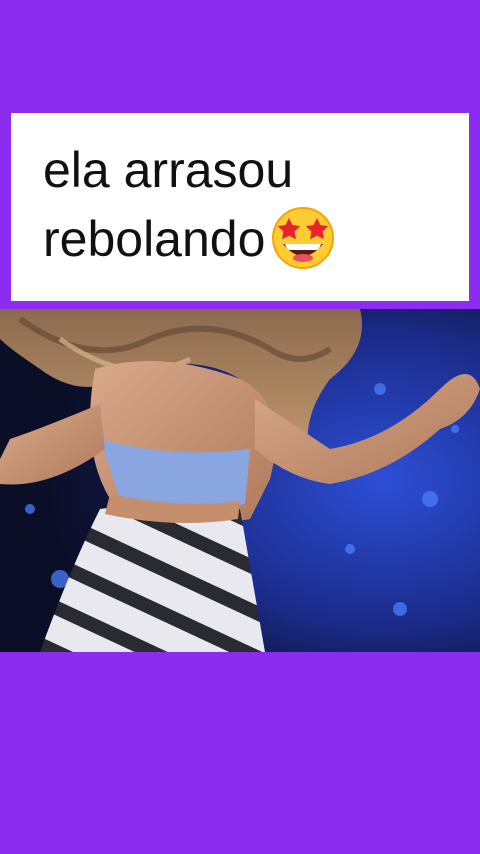 This screenshot has height=854, width=480. I want to click on caption-line-1: ela arrasou, so click(168, 170).